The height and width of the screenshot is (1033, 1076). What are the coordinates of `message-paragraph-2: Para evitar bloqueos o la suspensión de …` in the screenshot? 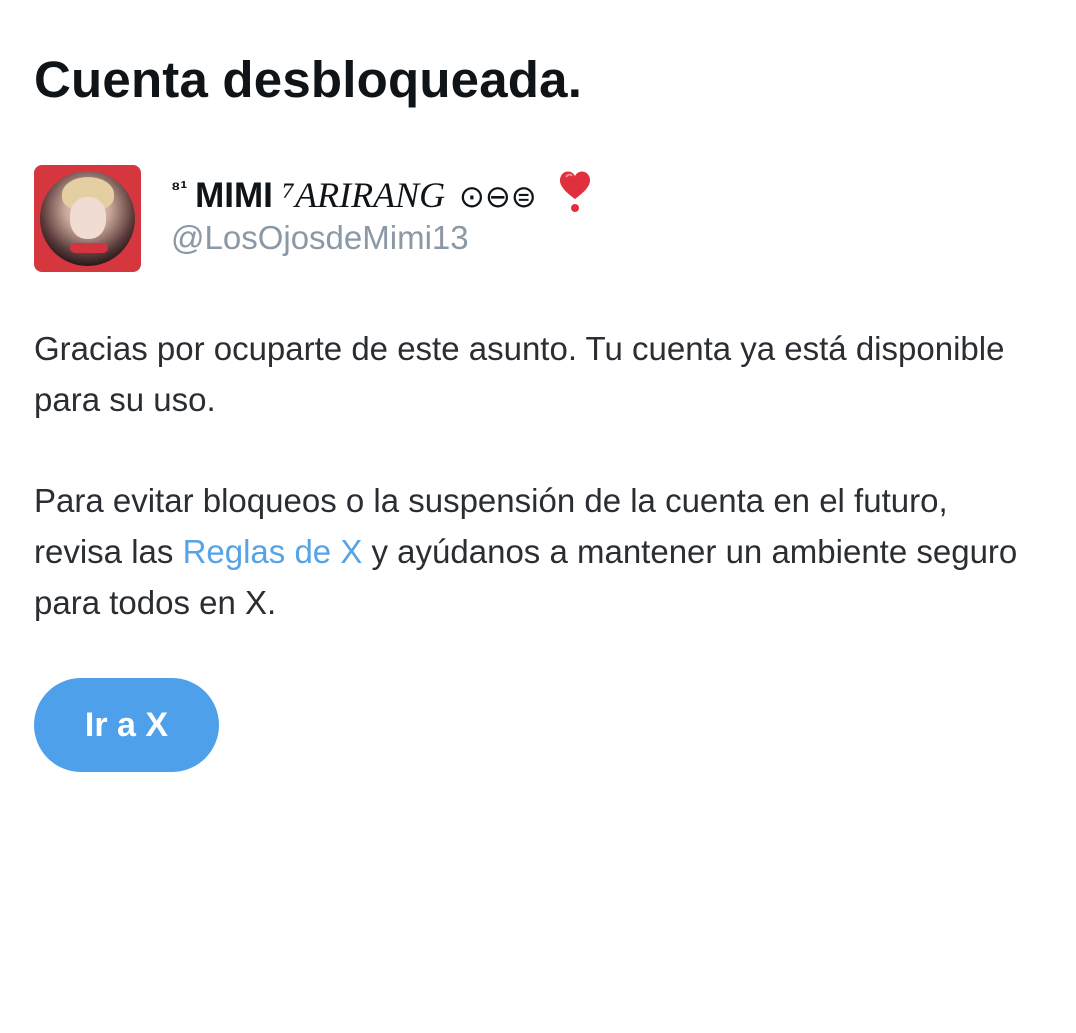 It's located at (526, 551).